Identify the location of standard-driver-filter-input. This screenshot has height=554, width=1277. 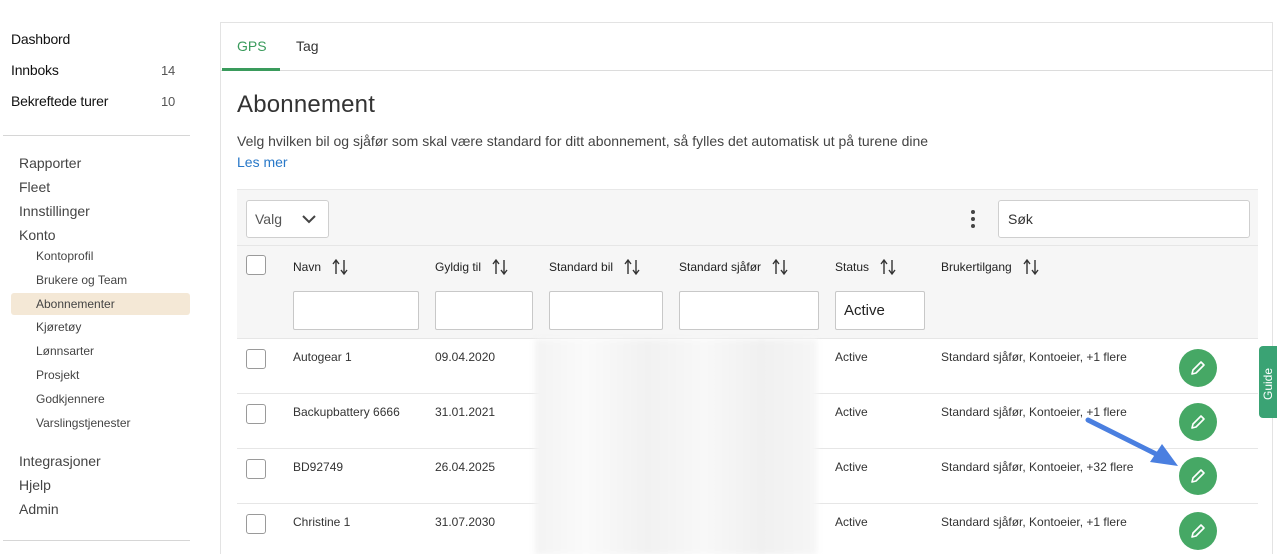
(749, 310).